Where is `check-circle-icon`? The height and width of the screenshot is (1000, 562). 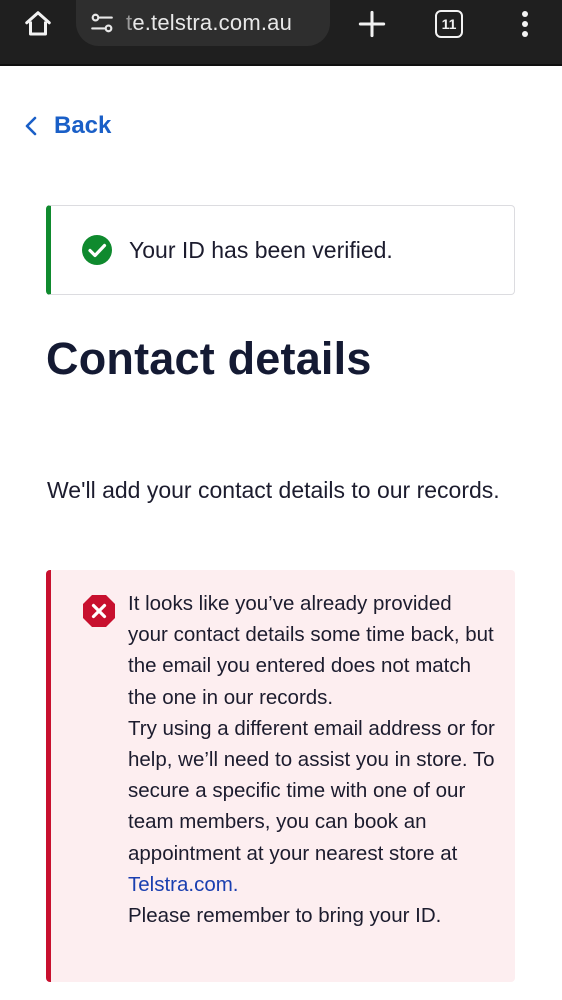
check-circle-icon is located at coordinates (97, 250).